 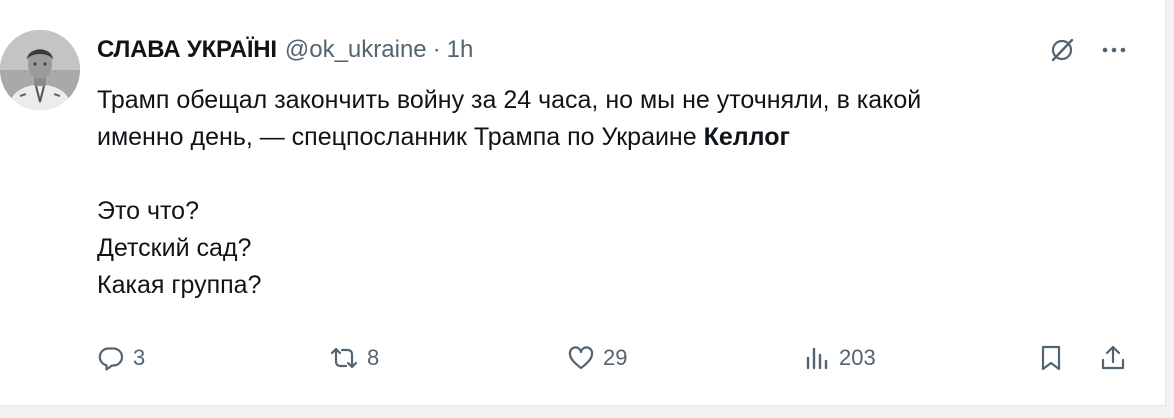 What do you see at coordinates (179, 285) in the screenshot?
I see `tweet-text-line: Какая группа?` at bounding box center [179, 285].